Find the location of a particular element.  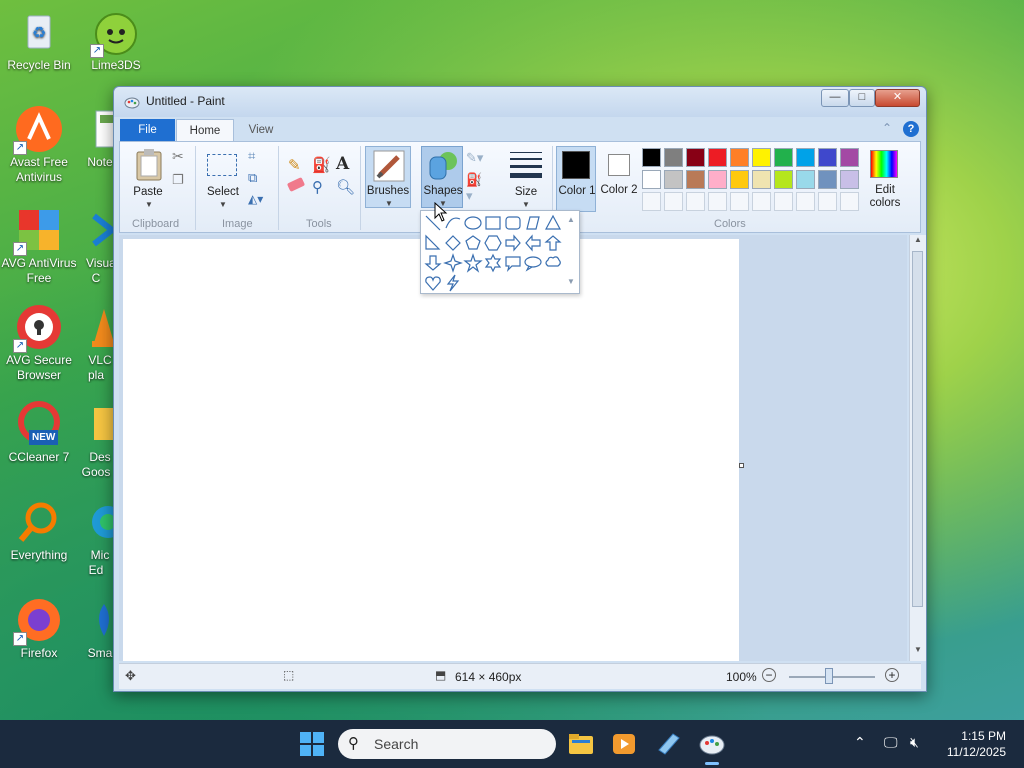

gallery-scroll-up-icon: ▲ is located at coordinates (571, 219).